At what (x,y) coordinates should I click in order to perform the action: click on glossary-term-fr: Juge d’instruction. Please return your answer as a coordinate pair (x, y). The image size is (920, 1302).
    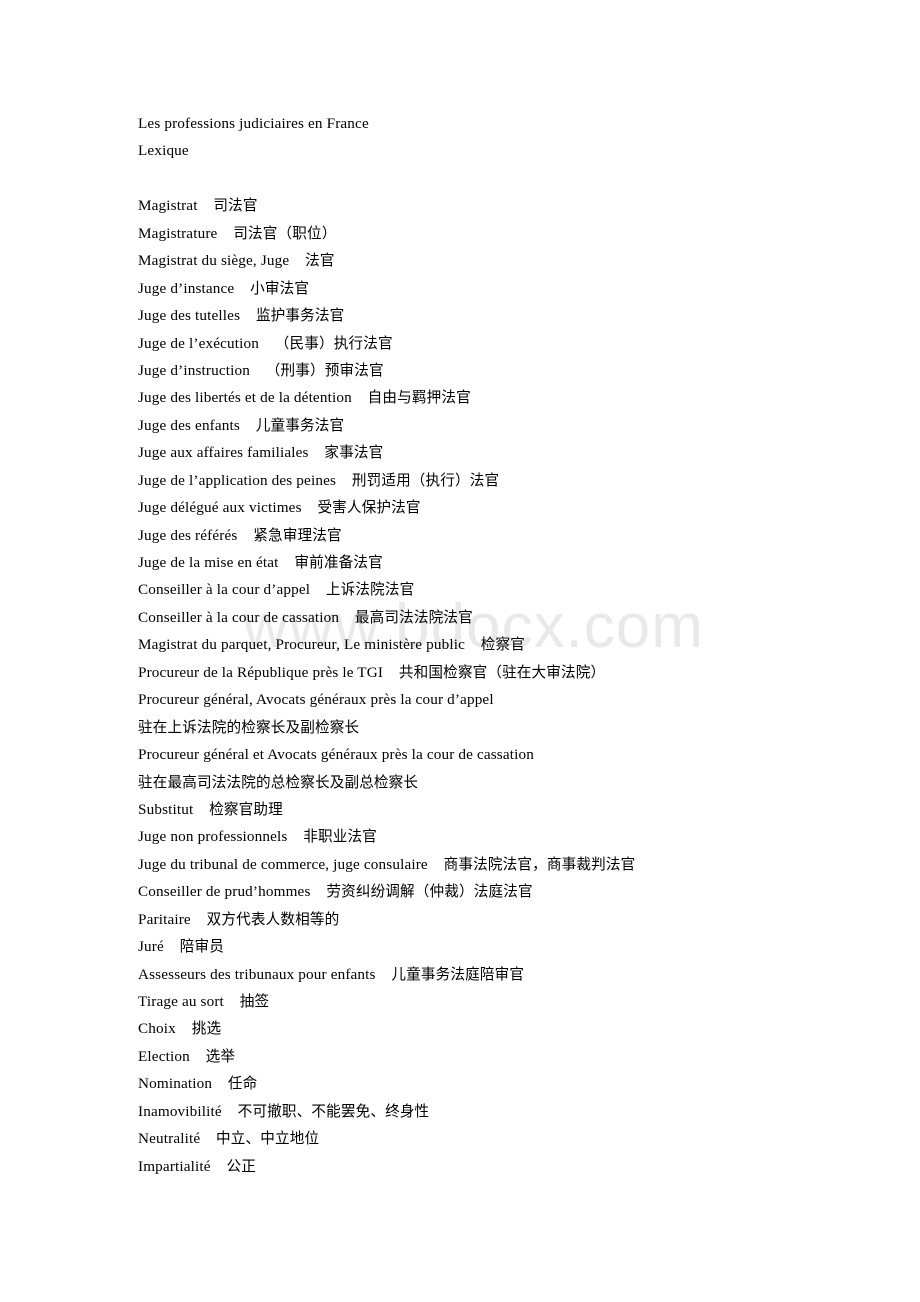
    Looking at the image, I should click on (194, 370).